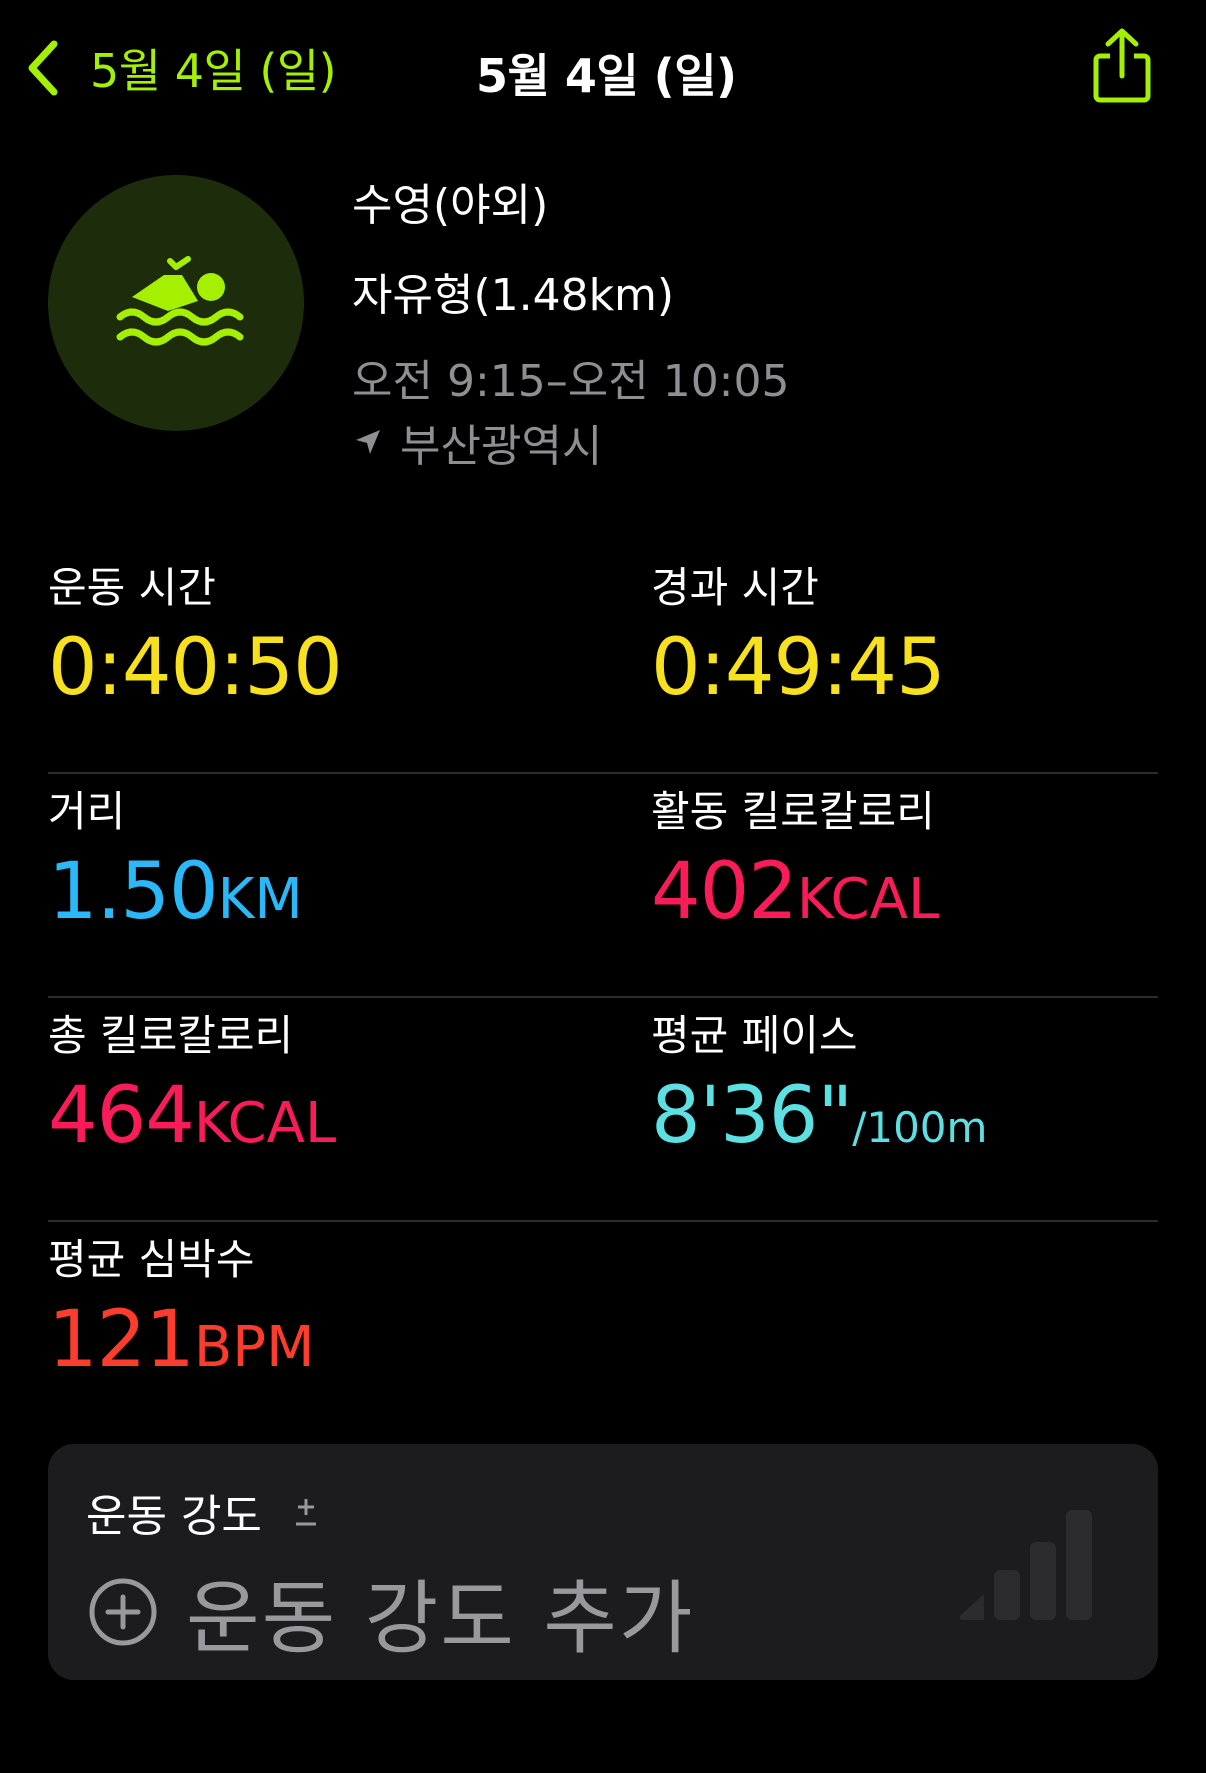  What do you see at coordinates (133, 892) in the screenshot?
I see `metric-value: 1.50` at bounding box center [133, 892].